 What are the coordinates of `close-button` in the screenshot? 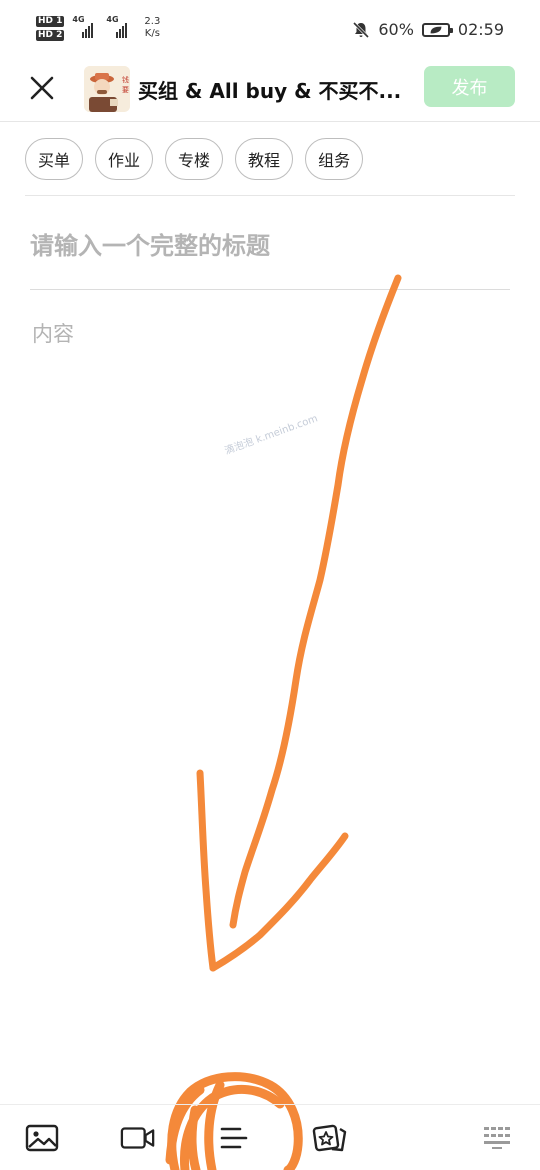 It's located at (42, 88).